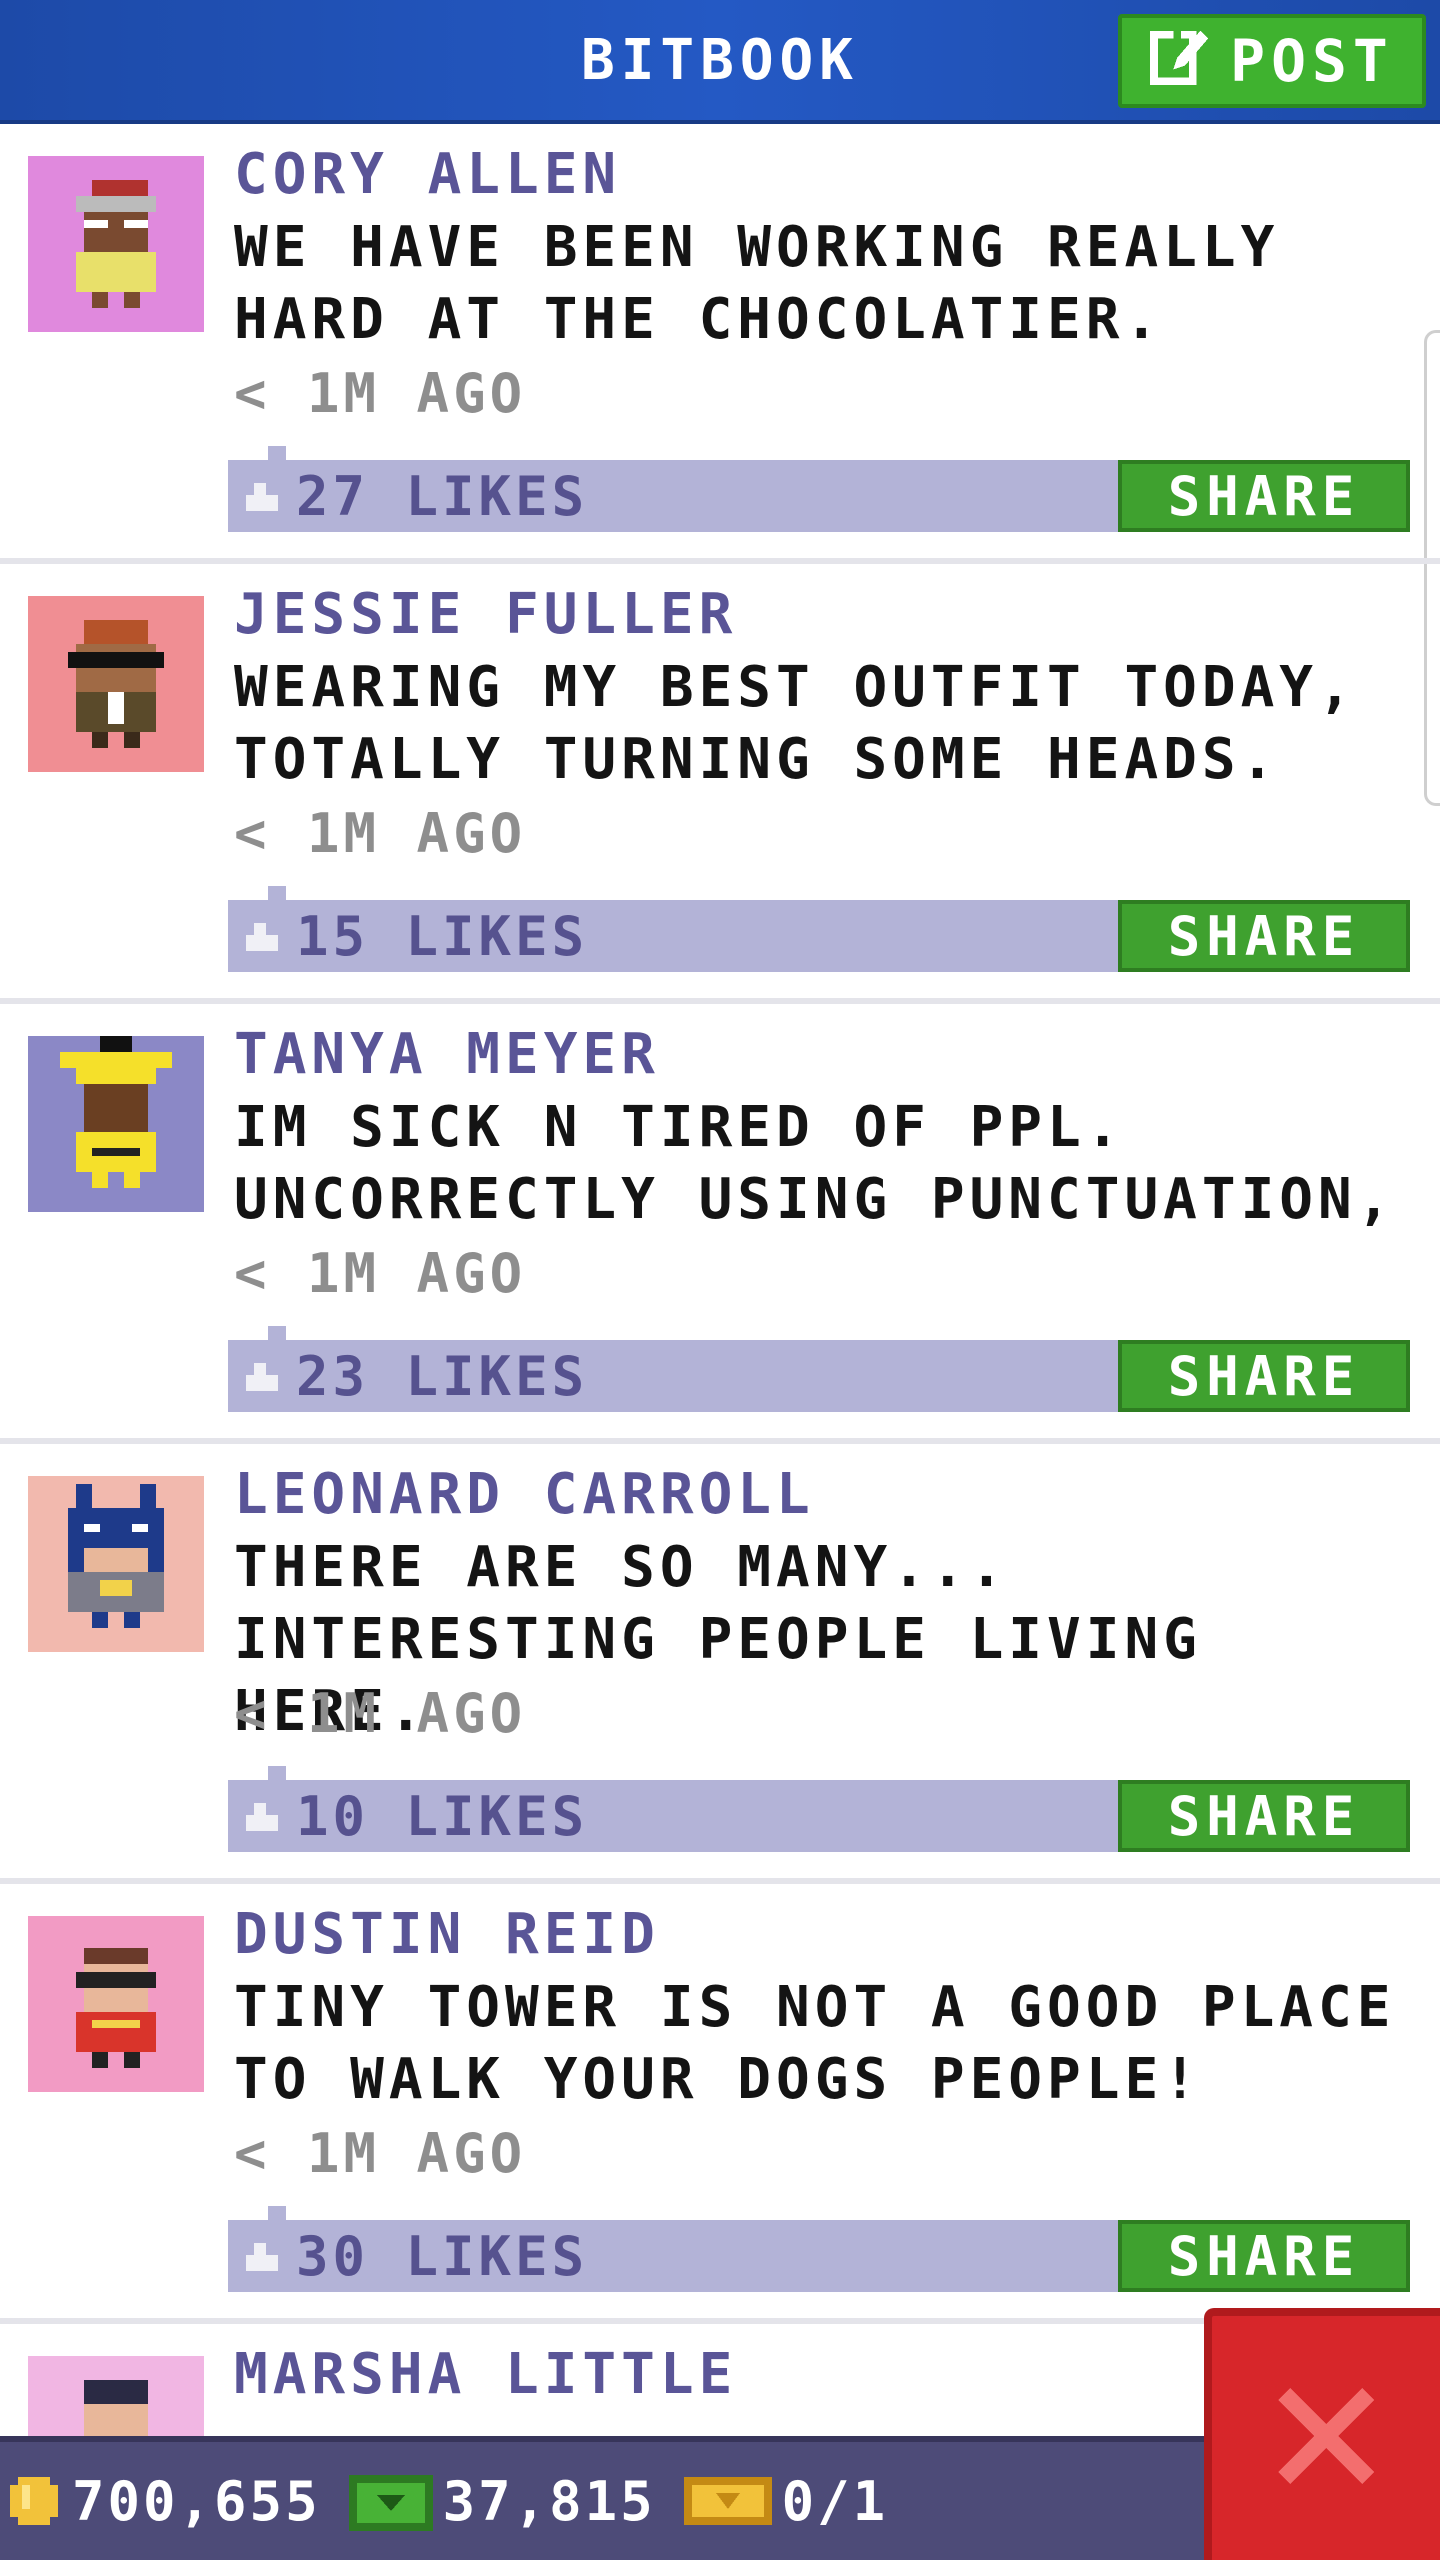 This screenshot has height=2560, width=1440. Describe the element at coordinates (485, 614) in the screenshot. I see `post-author: JESSIE FULLER` at that location.